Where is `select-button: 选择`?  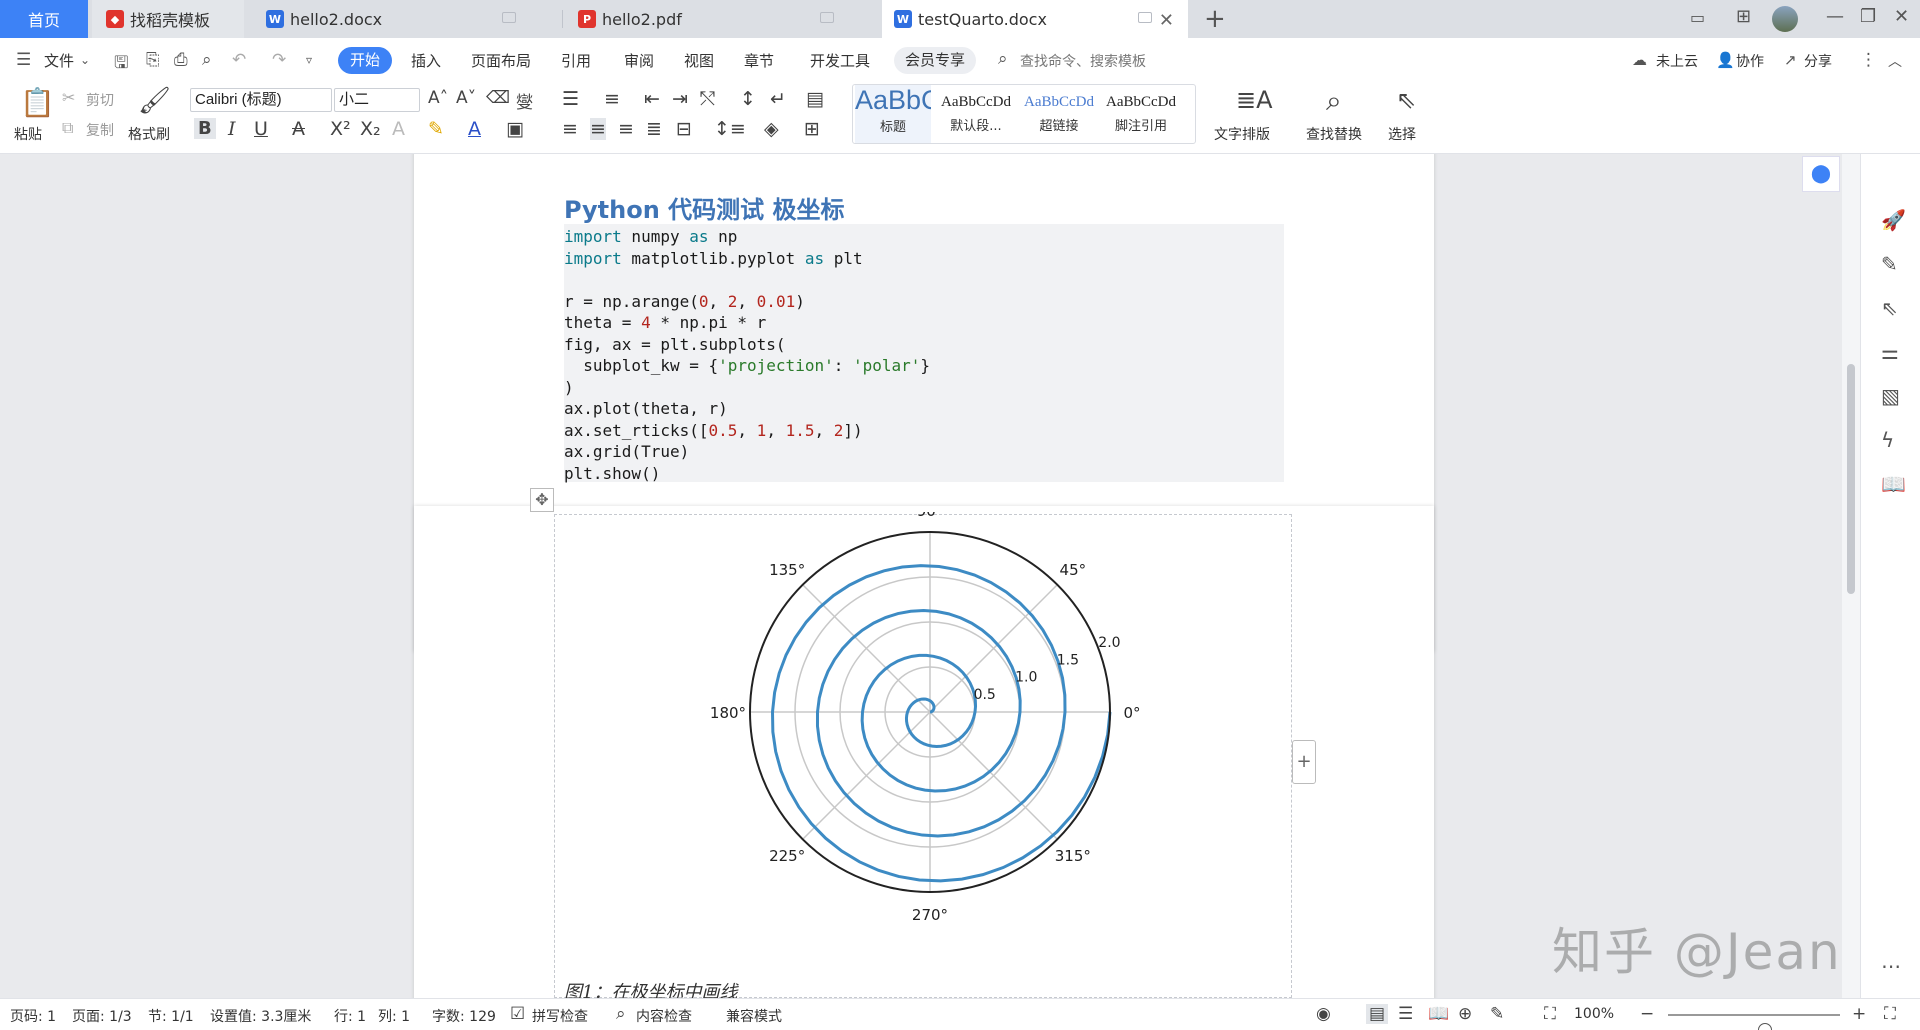 select-button: 选择 is located at coordinates (1402, 134).